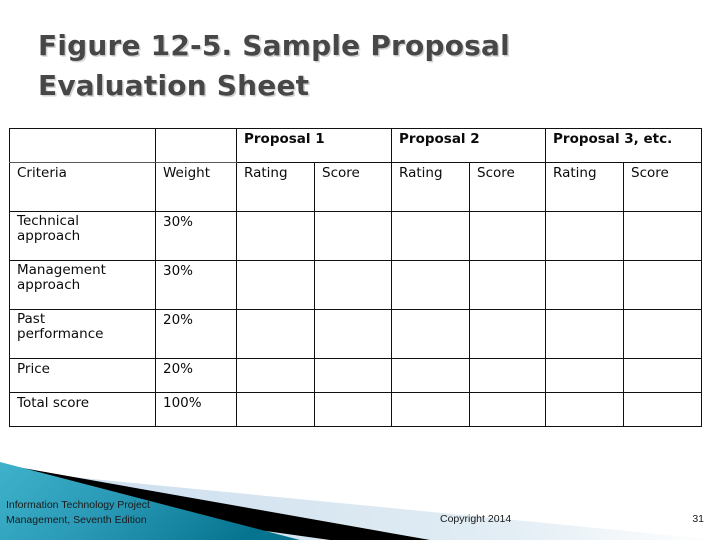  I want to click on column-header-weight: Weight, so click(196, 187).